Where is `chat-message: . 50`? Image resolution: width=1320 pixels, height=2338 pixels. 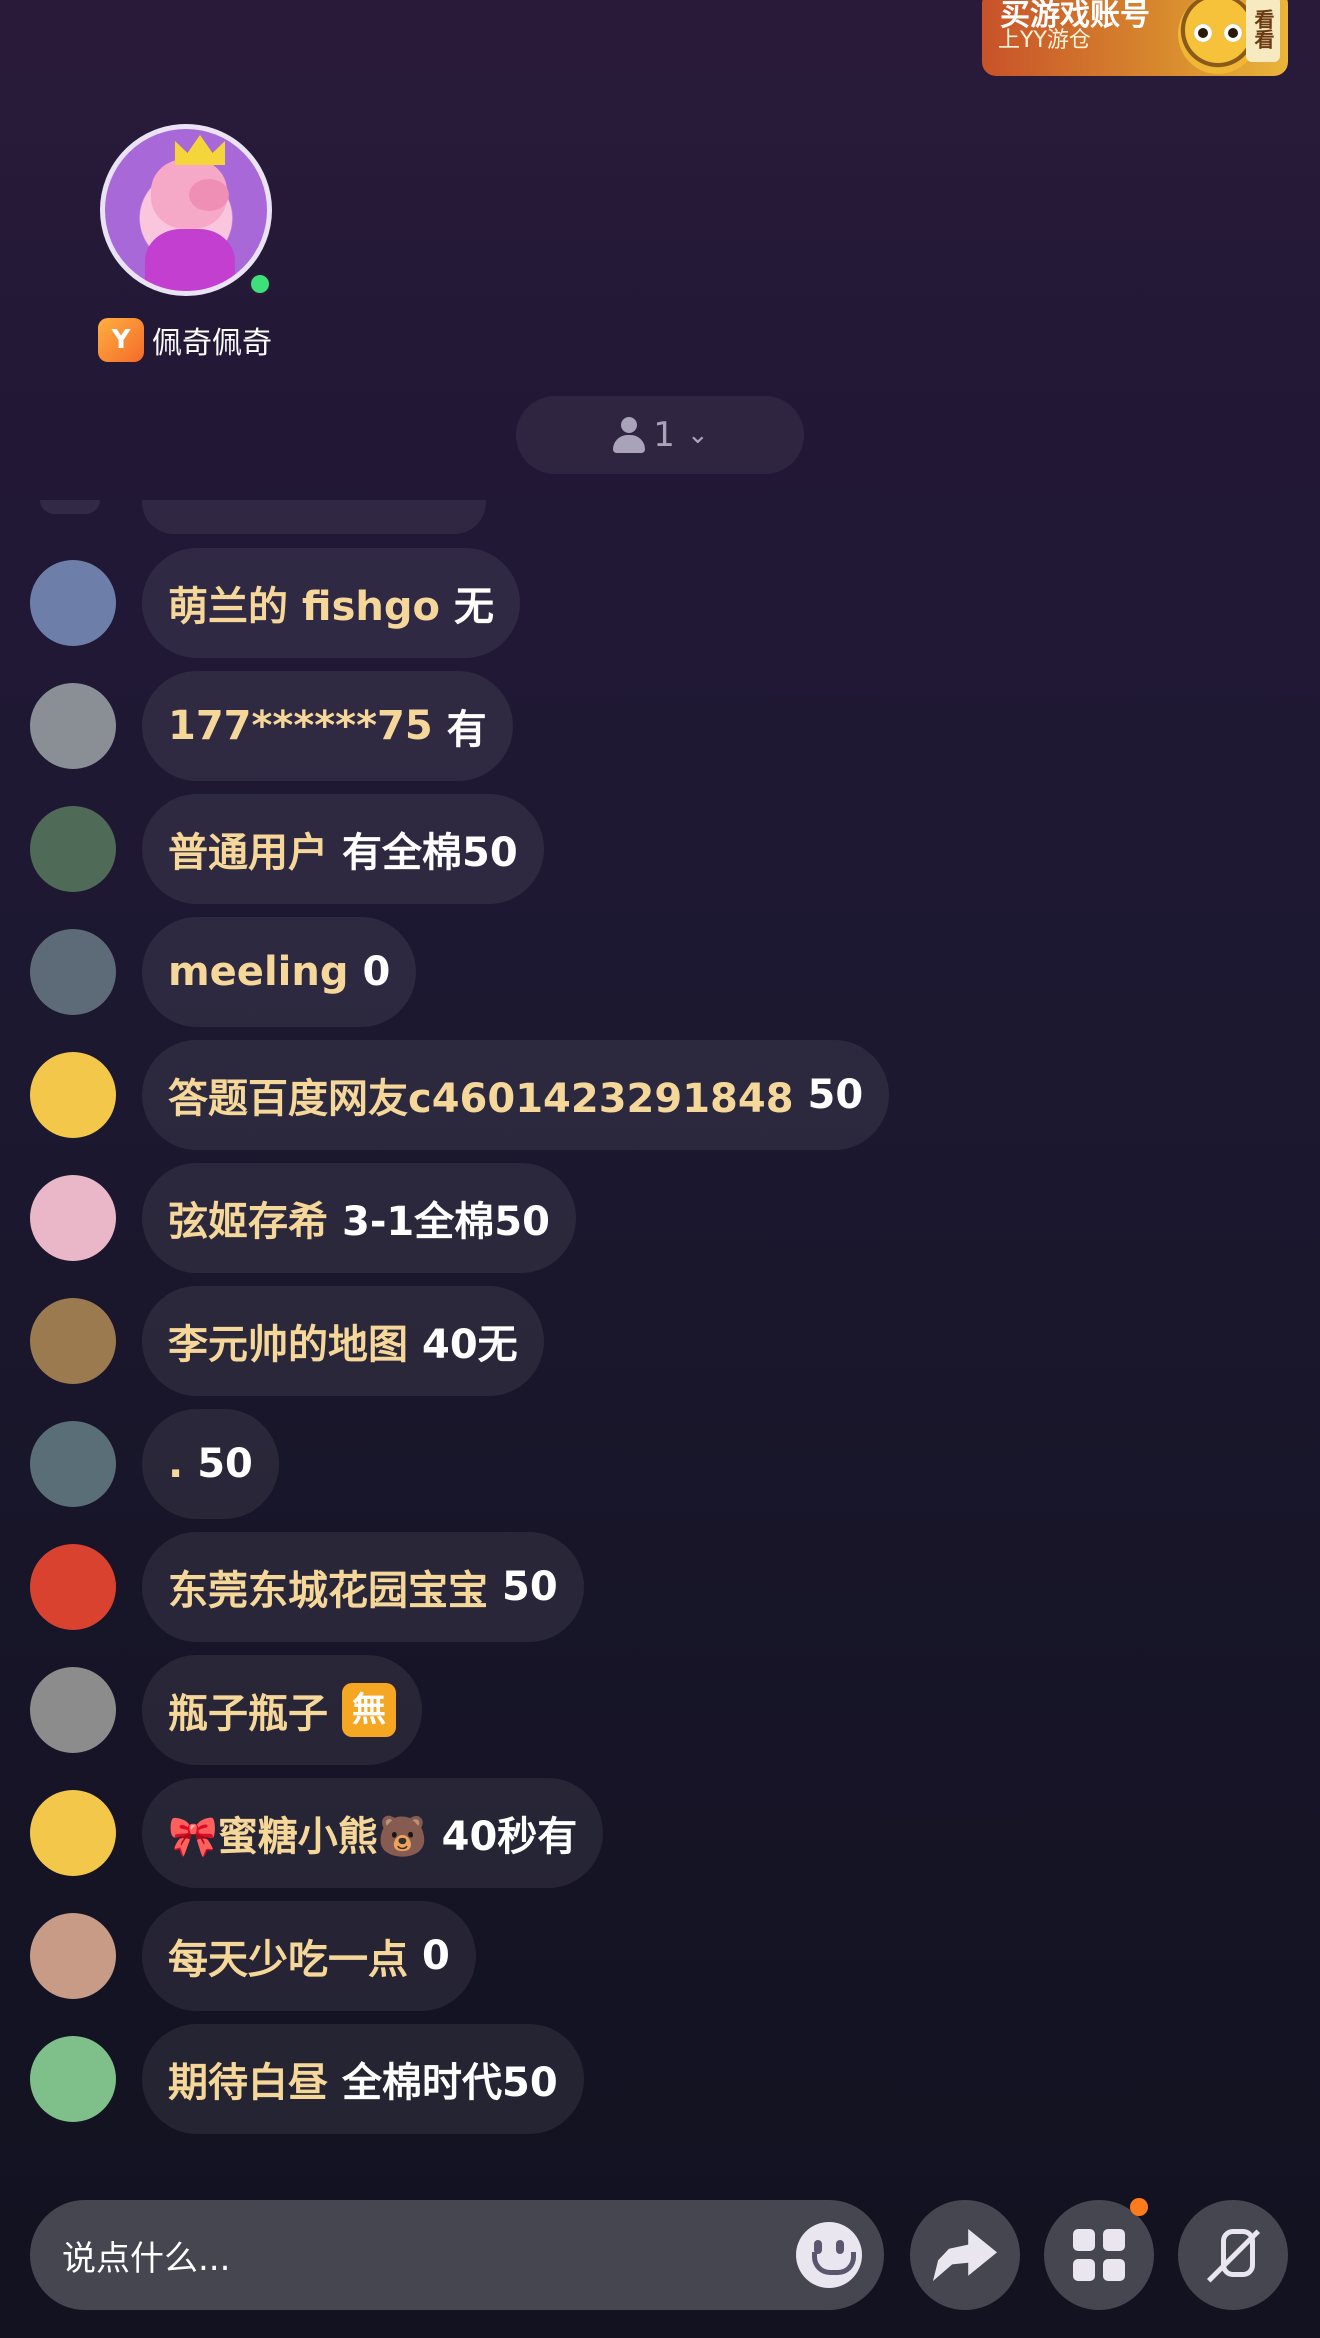 chat-message: . 50 is located at coordinates (154, 1464).